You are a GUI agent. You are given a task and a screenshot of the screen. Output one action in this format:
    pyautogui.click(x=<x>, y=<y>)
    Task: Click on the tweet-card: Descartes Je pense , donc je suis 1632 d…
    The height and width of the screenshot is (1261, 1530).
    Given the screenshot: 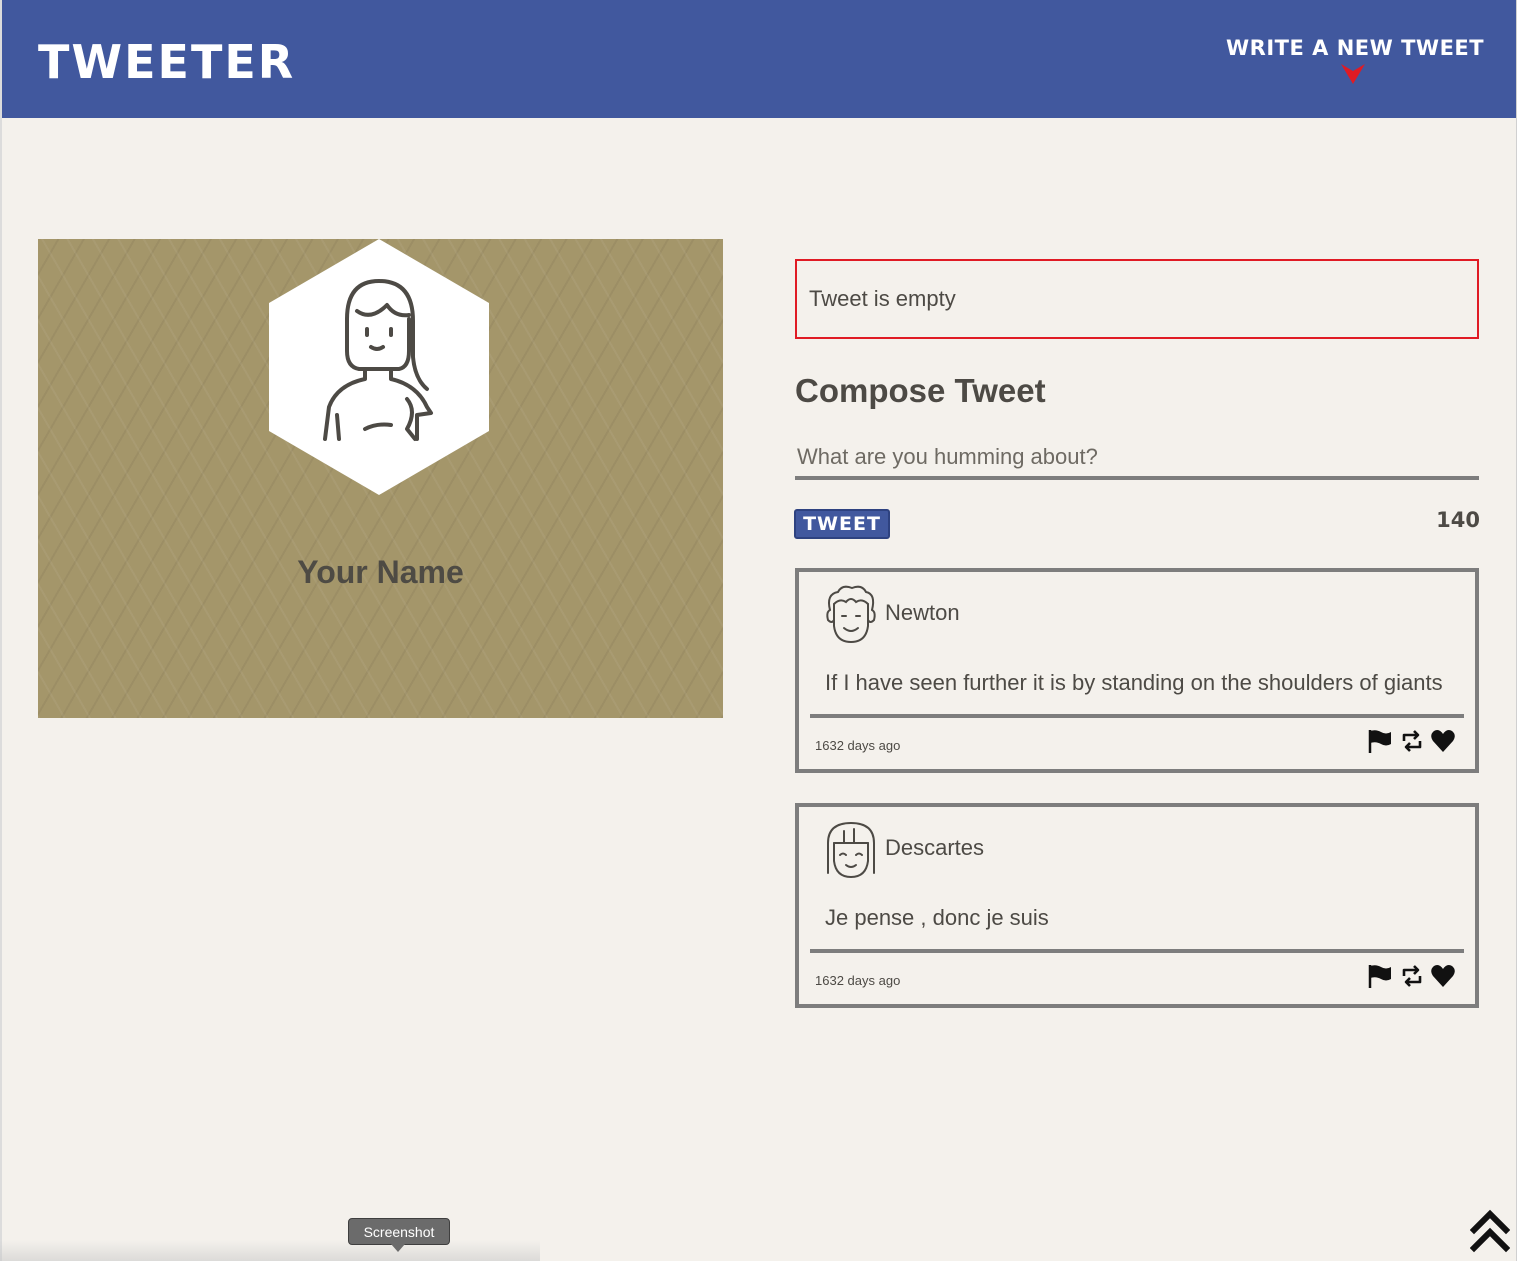 What is the action you would take?
    pyautogui.click(x=1137, y=905)
    